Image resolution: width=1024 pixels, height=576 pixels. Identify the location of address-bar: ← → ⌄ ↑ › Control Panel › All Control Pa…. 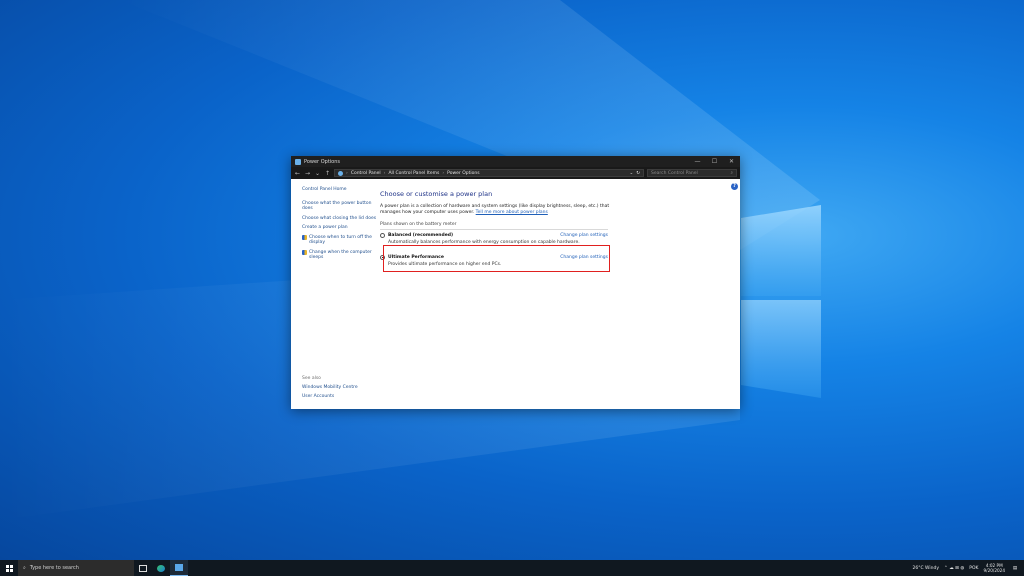
(515, 173).